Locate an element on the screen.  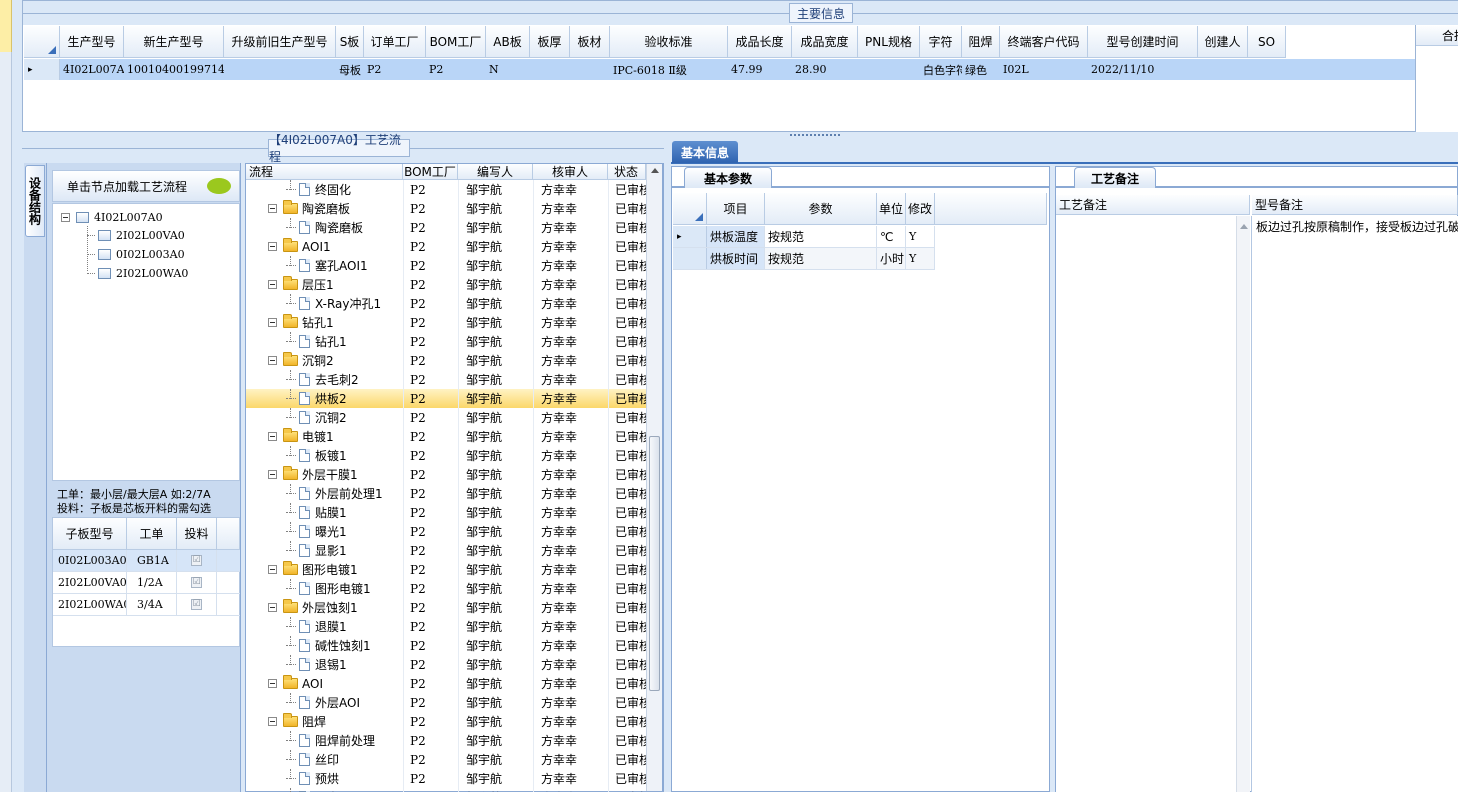
flow-row: 丝印 P2邹宇航方幸幸已审核 is located at coordinates (446, 759).